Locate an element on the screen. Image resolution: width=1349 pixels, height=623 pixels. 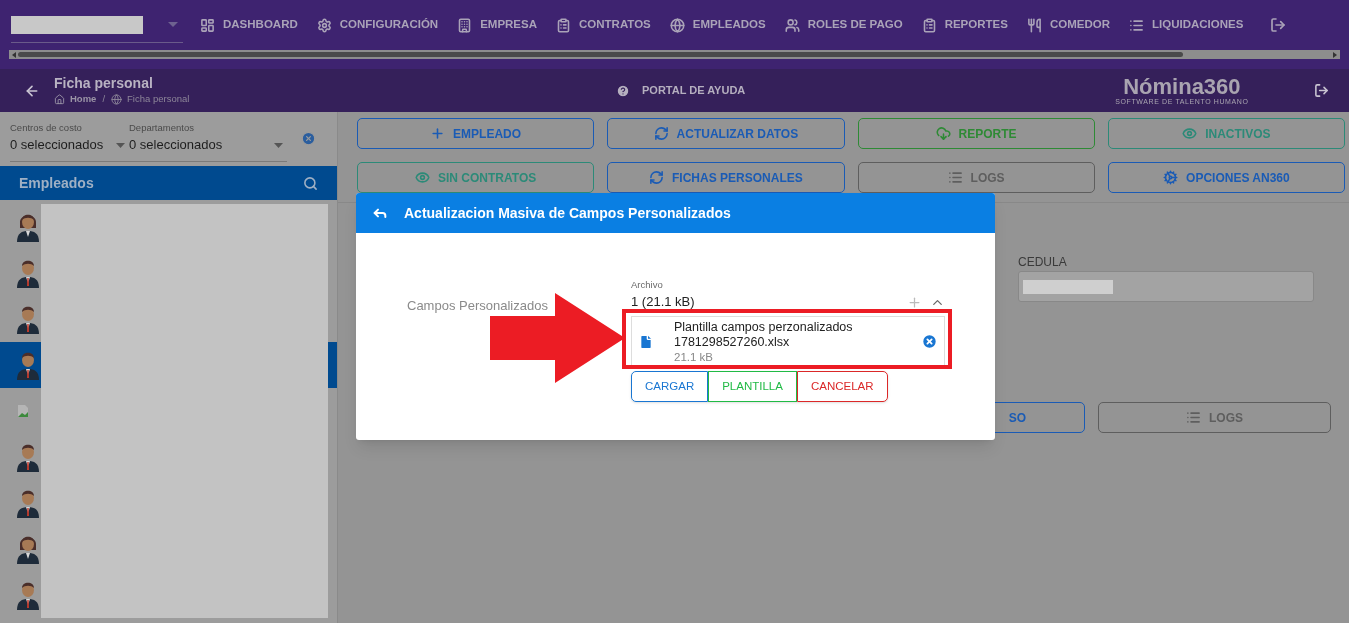
help-icon is located at coordinates (623, 90).